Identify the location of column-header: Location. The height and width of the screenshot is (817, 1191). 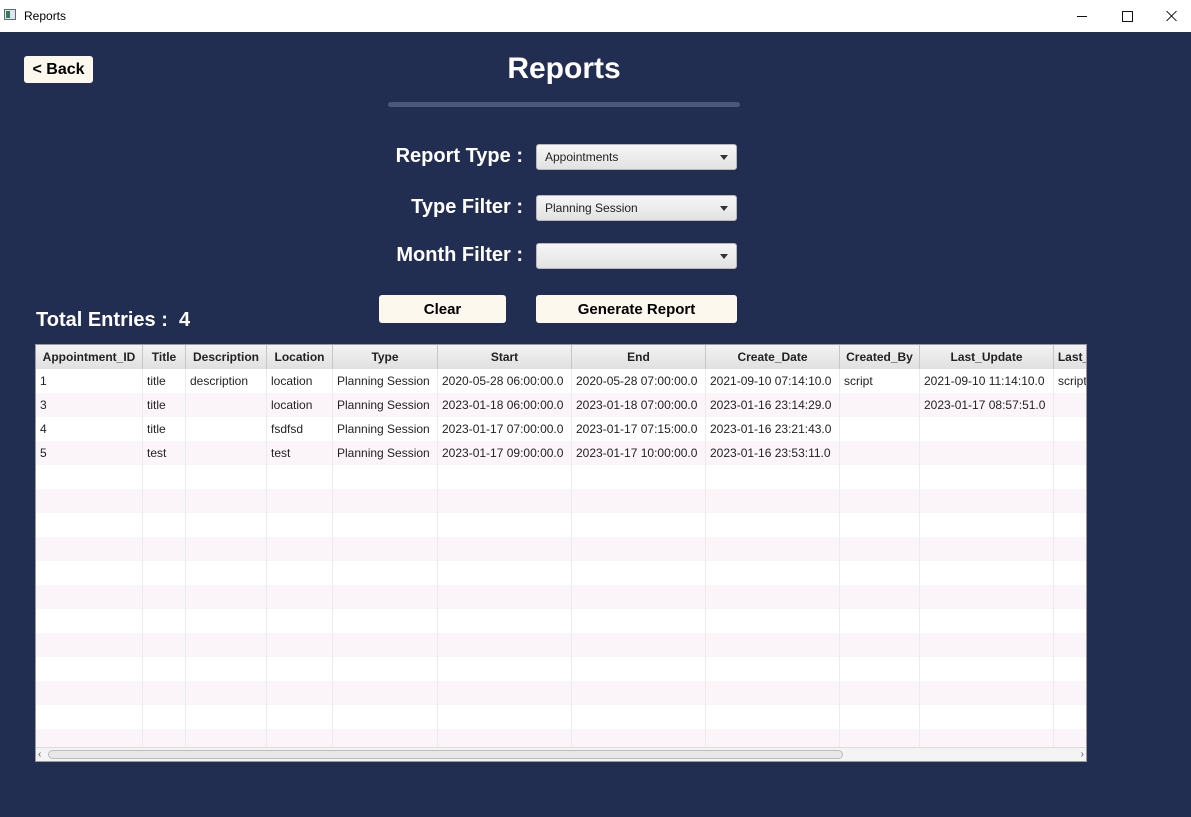
(300, 357).